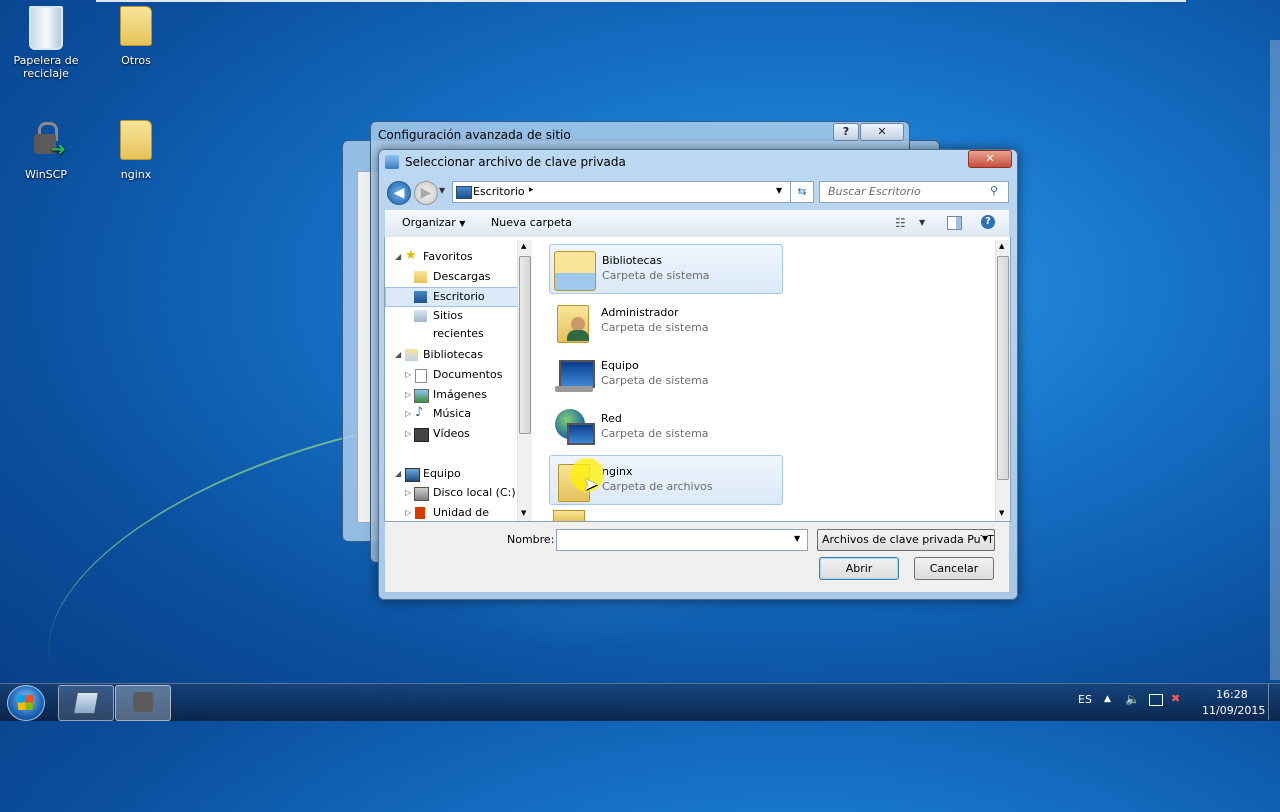 The width and height of the screenshot is (1280, 812). What do you see at coordinates (846, 132) in the screenshot?
I see `help-button: ?` at bounding box center [846, 132].